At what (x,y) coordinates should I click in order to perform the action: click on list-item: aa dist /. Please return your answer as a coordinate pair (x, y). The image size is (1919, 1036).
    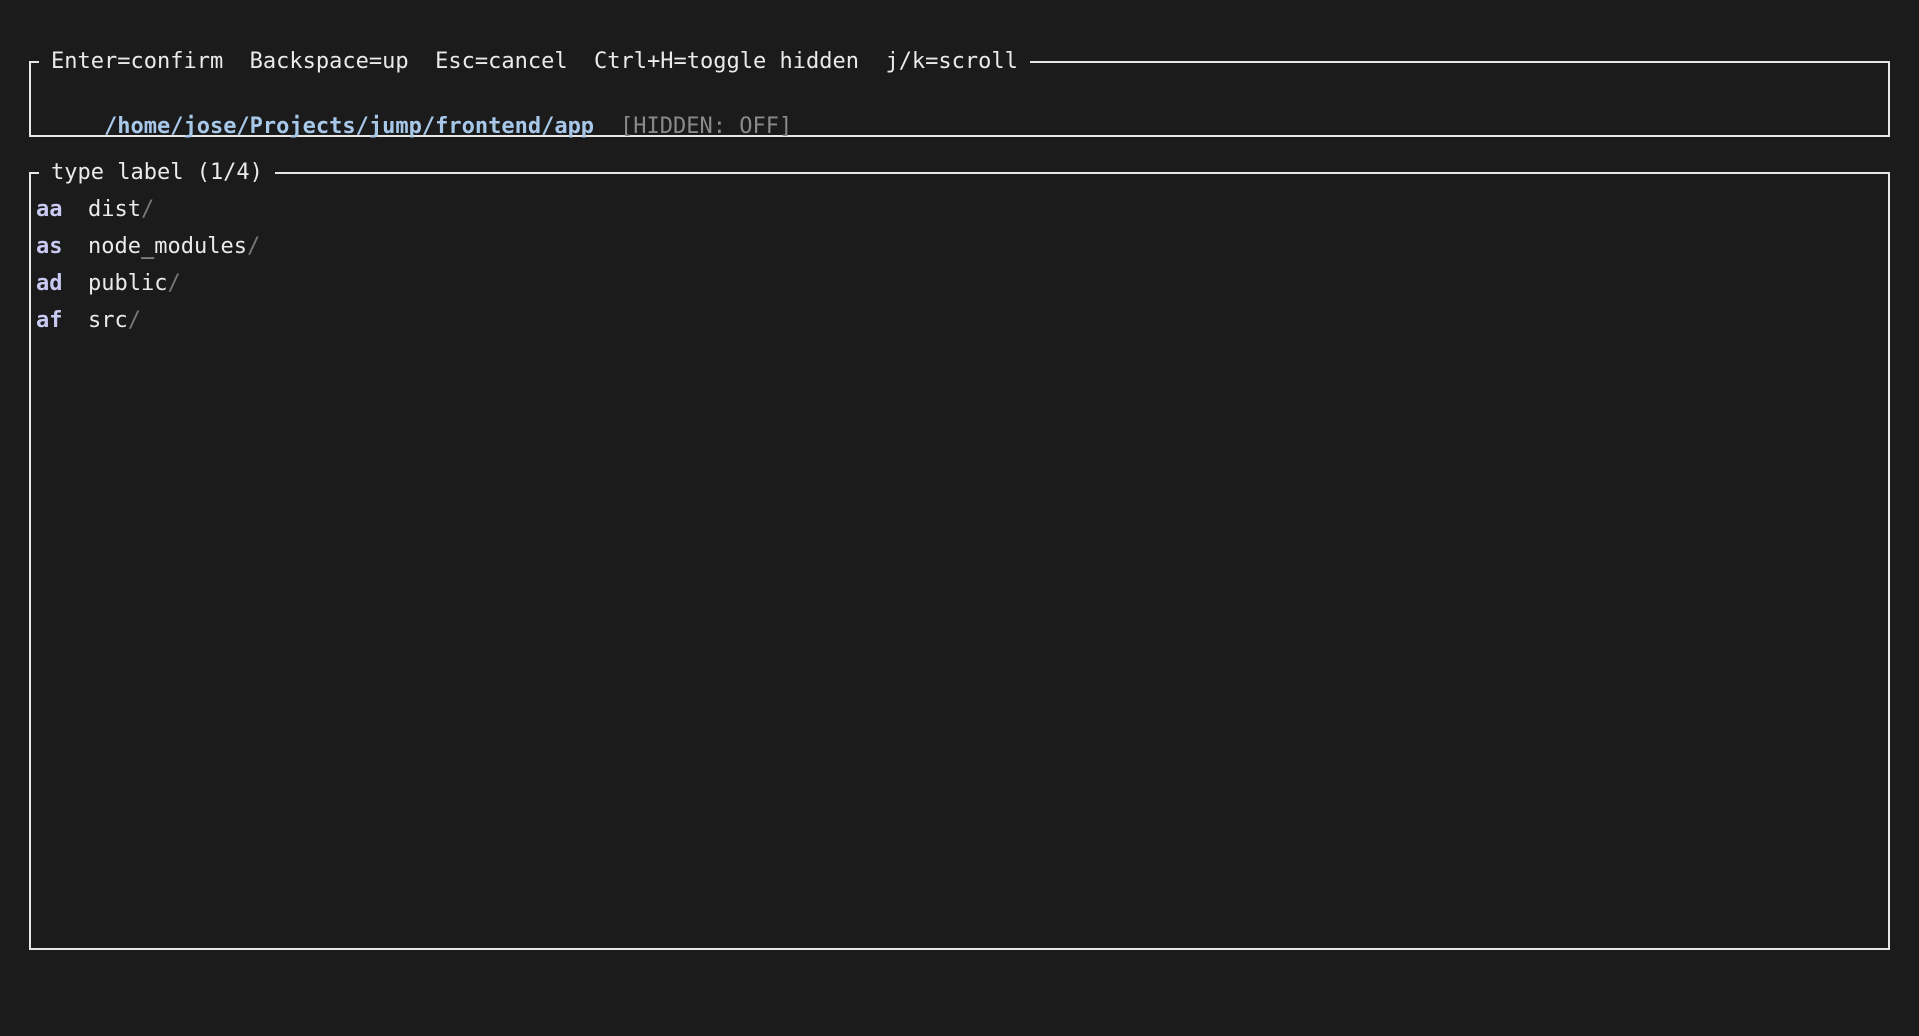
    Looking at the image, I should click on (148, 214).